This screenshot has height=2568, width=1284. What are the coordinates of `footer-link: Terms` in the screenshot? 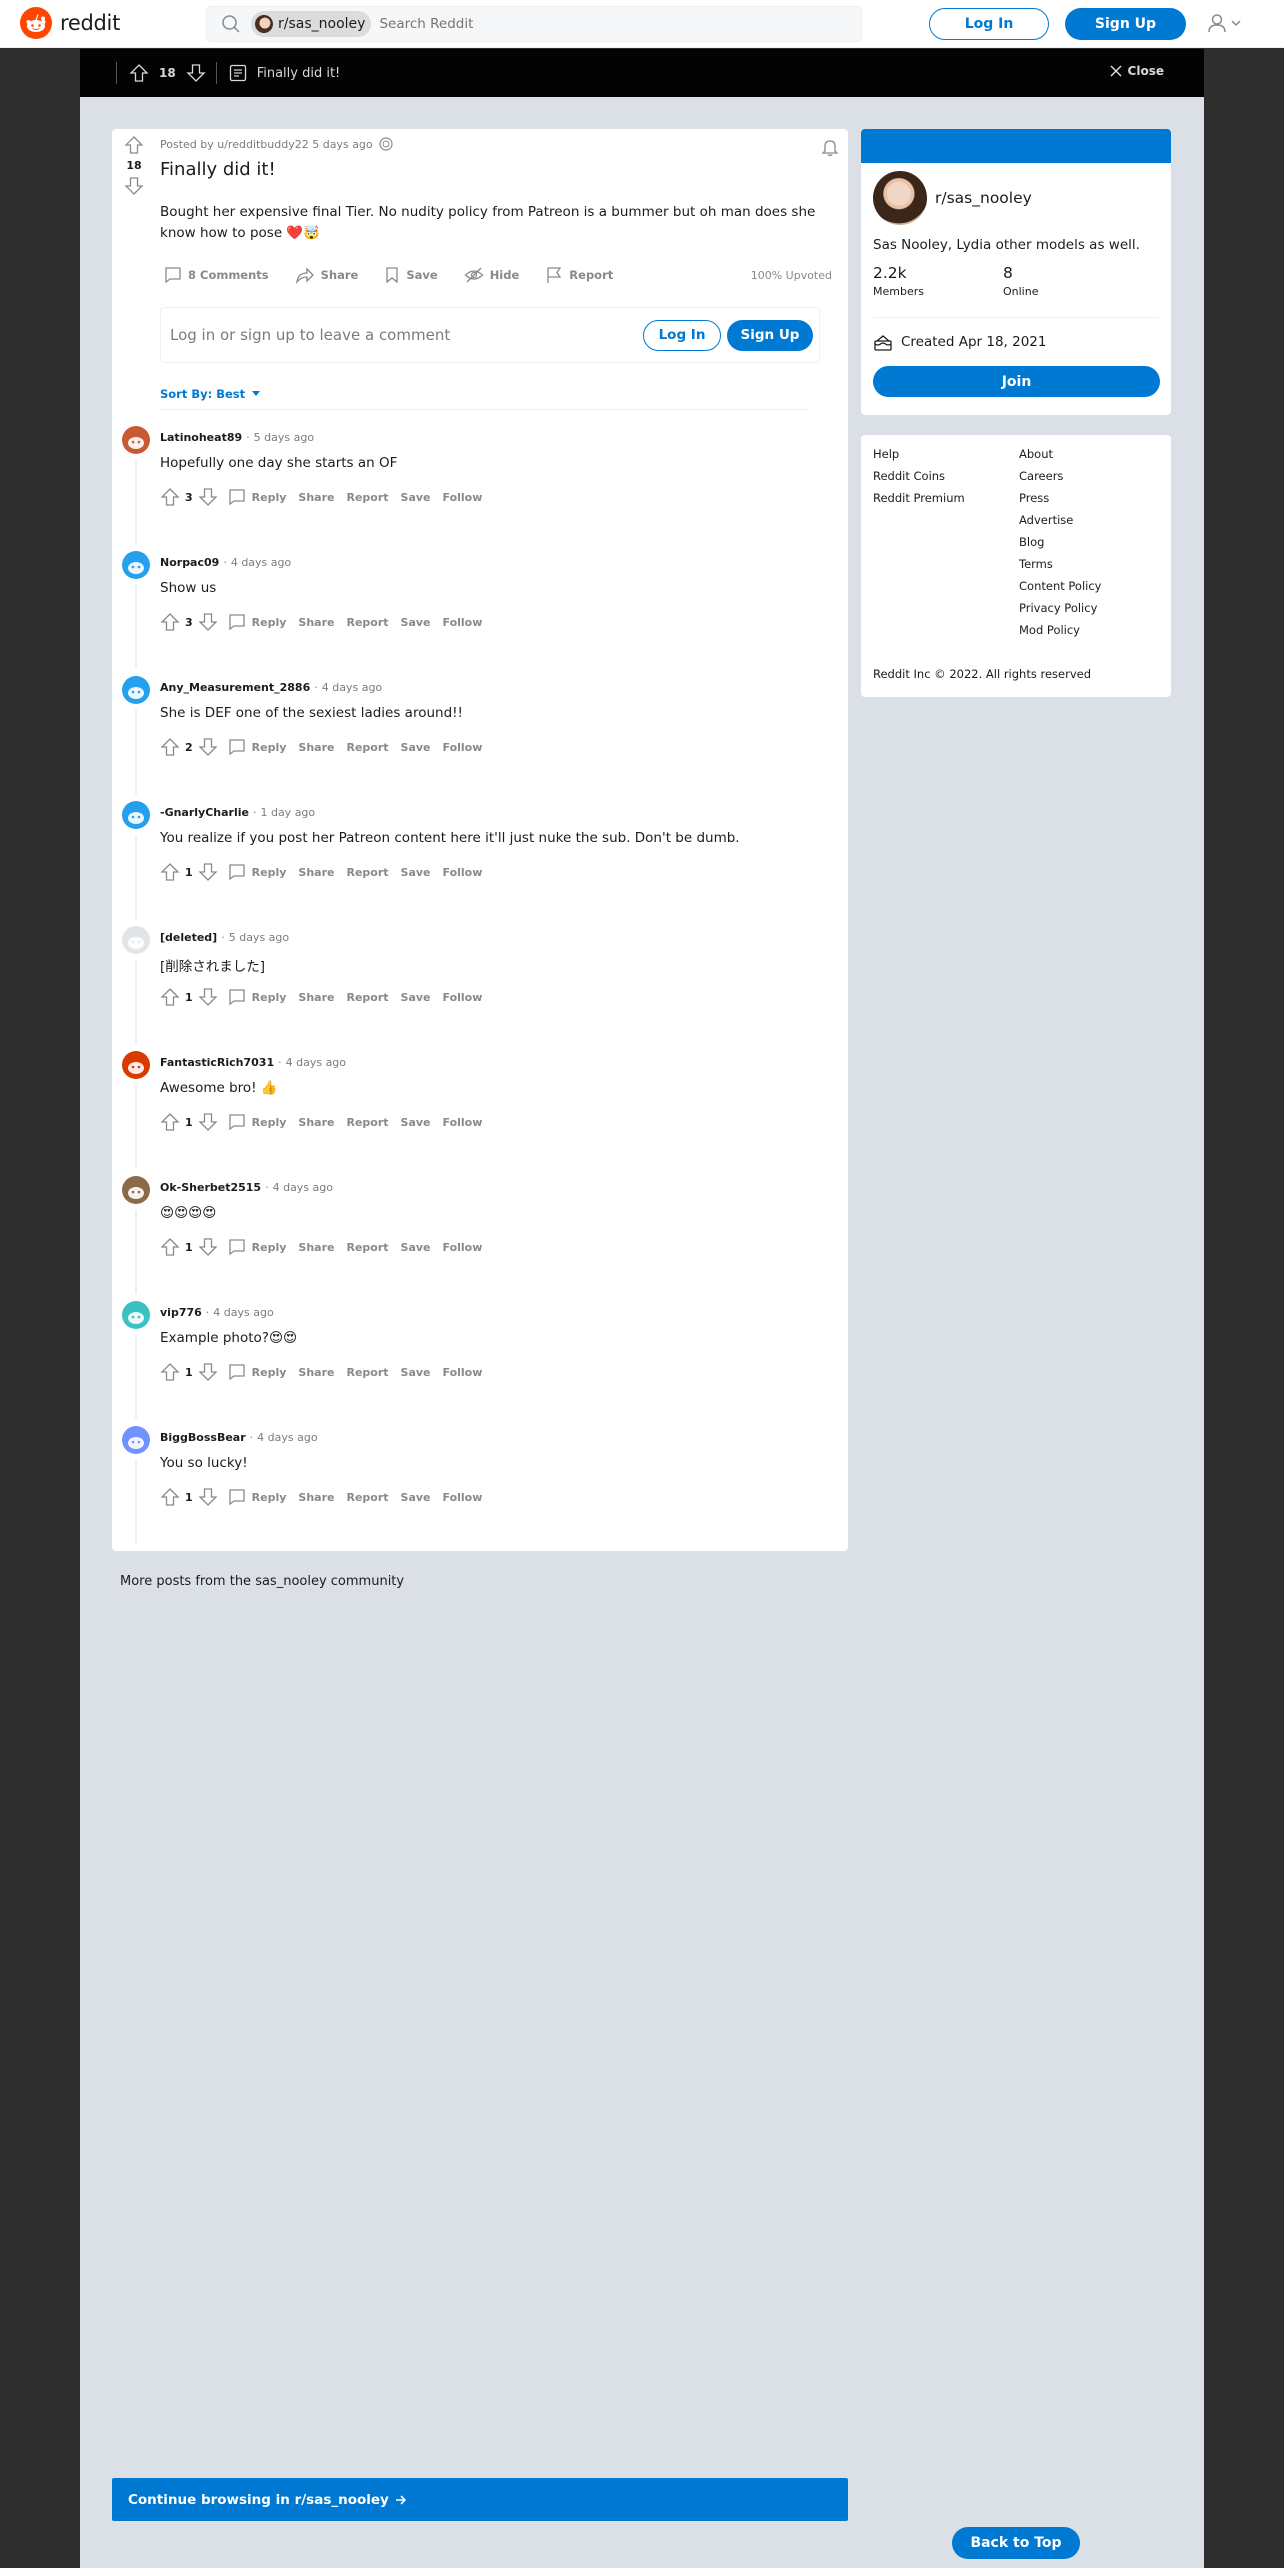 It's located at (1060, 564).